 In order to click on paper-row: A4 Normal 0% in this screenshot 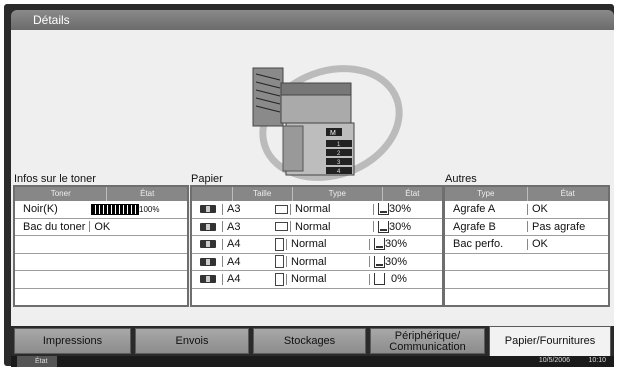, I will do `click(317, 280)`.